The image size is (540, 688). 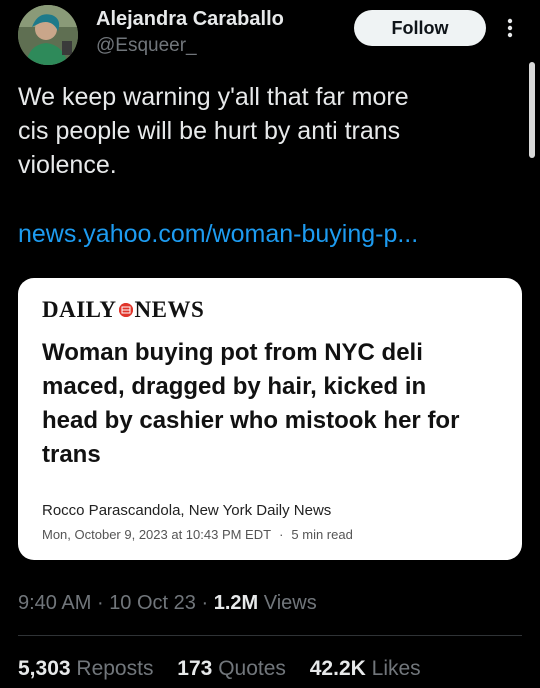 I want to click on avatar, so click(x=48, y=35).